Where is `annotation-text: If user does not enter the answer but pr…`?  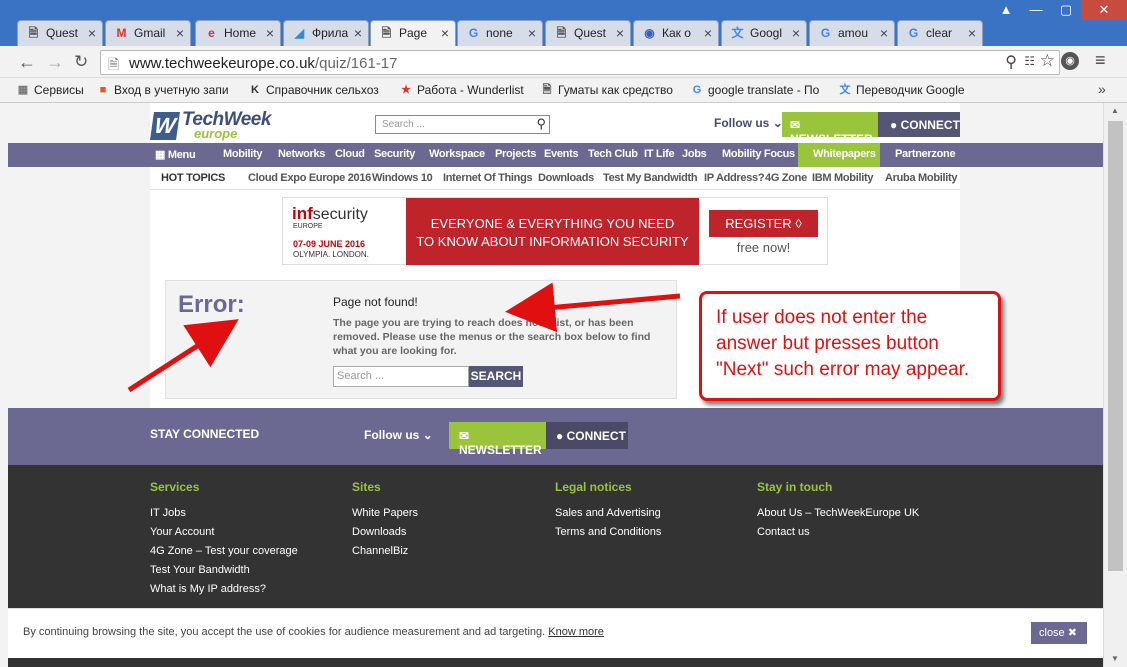
annotation-text: If user does not enter the answer but pr… is located at coordinates (843, 343).